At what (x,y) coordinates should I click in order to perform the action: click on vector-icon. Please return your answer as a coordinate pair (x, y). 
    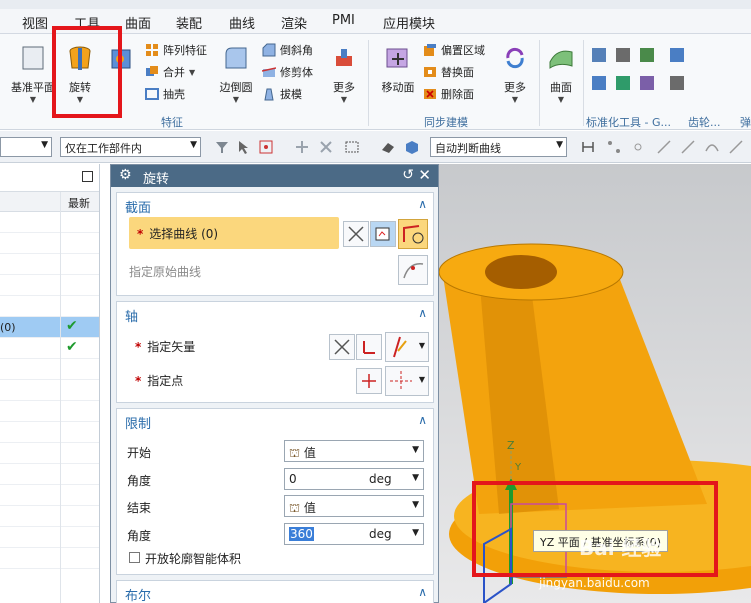
    Looking at the image, I should click on (369, 347).